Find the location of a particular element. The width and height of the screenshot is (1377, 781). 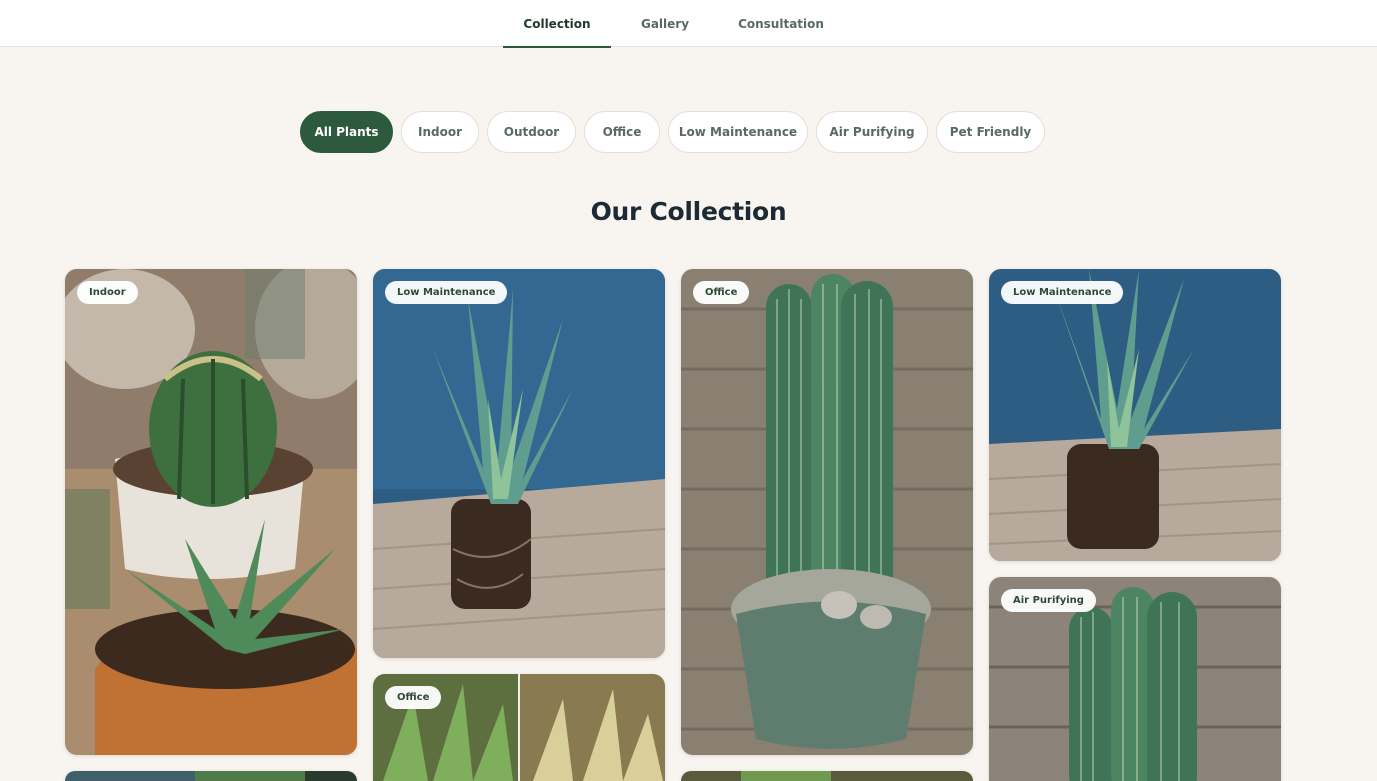

filter-air-purifying: Air Purifying is located at coordinates (872, 132).